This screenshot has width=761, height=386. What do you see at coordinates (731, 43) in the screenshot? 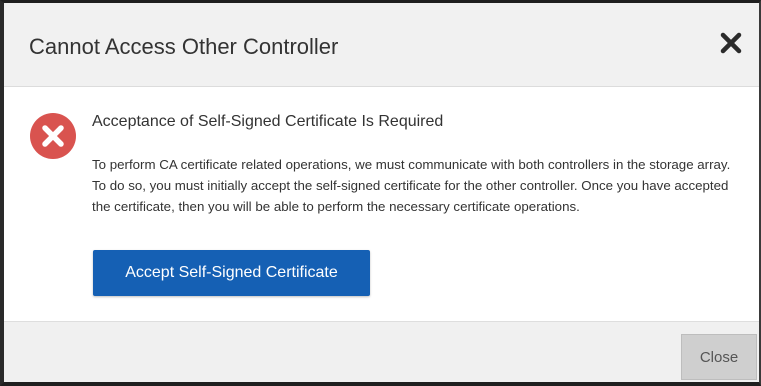
I see `close-icon` at bounding box center [731, 43].